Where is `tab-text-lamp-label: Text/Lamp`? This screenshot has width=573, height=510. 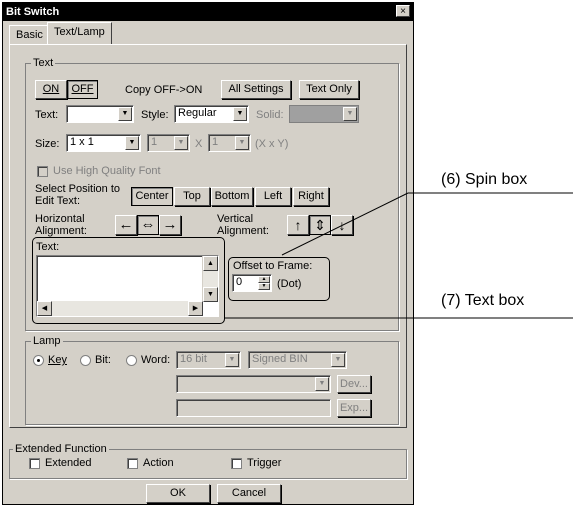
tab-text-lamp-label: Text/Lamp is located at coordinates (79, 32).